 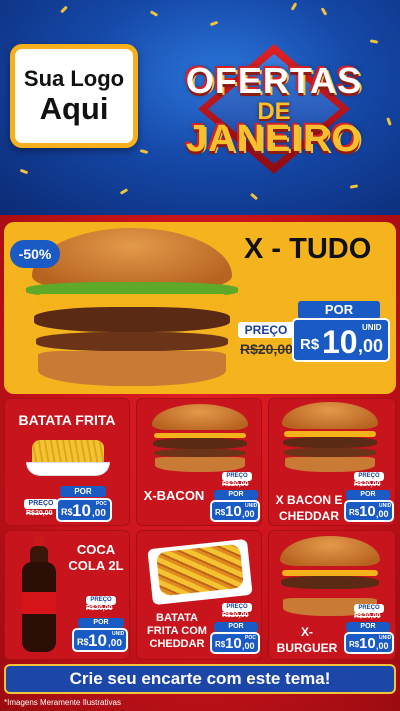 What do you see at coordinates (200, 572) in the screenshot?
I see `fries-cheddar-illustration` at bounding box center [200, 572].